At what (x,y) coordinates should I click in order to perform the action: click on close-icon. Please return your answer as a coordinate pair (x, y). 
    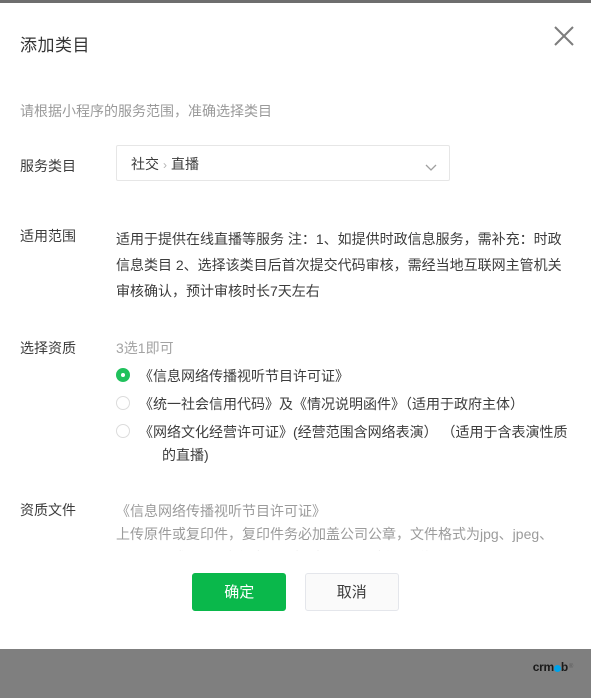
    Looking at the image, I should click on (564, 36).